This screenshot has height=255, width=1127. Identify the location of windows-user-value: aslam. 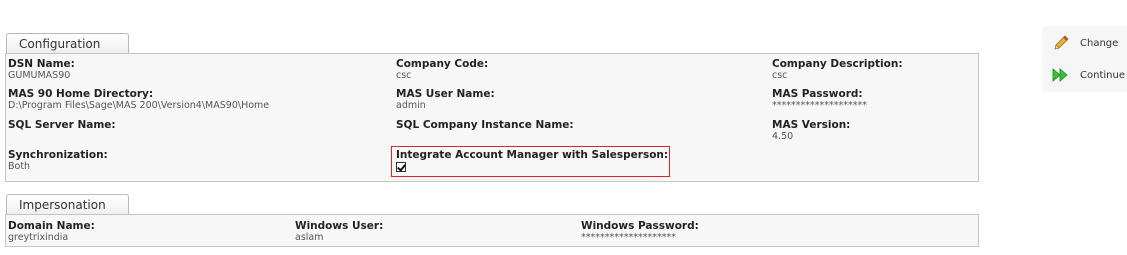
(309, 237).